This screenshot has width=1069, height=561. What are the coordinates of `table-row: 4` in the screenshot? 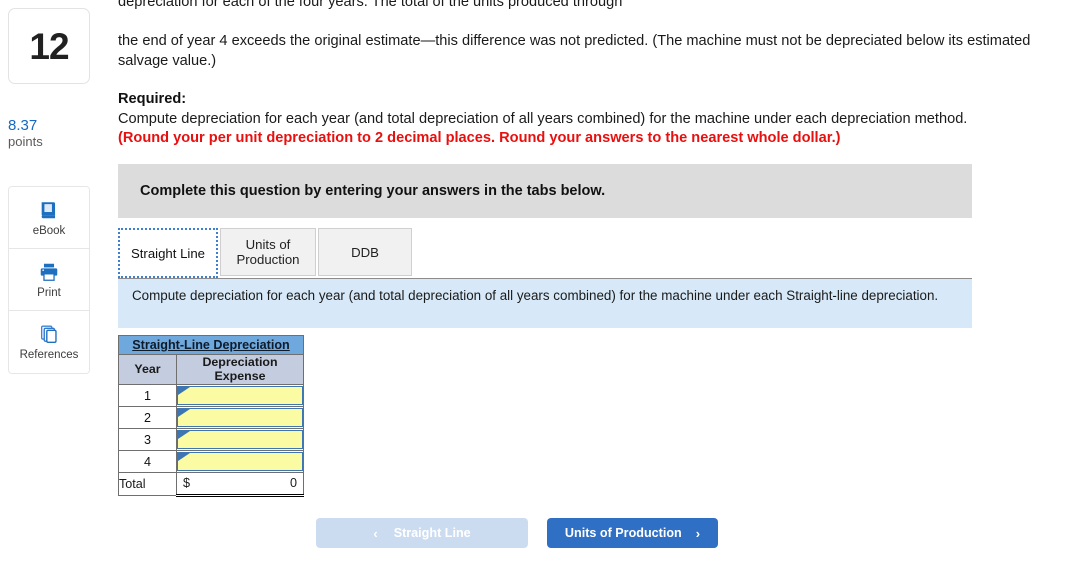 It's located at (211, 461).